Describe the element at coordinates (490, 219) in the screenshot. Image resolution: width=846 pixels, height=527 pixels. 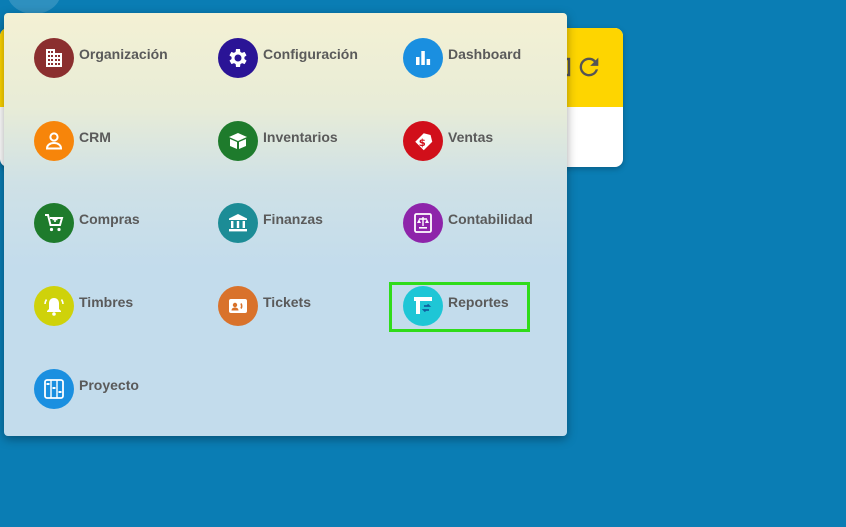
I see `menu-item-label: Contabilidad` at that location.